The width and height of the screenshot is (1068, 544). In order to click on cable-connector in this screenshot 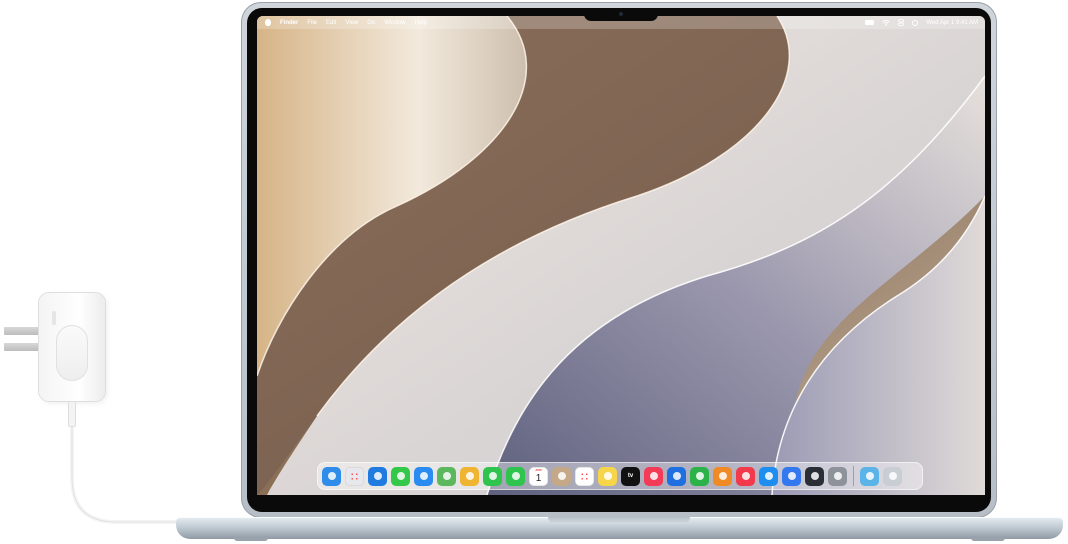, I will do `click(72, 414)`.